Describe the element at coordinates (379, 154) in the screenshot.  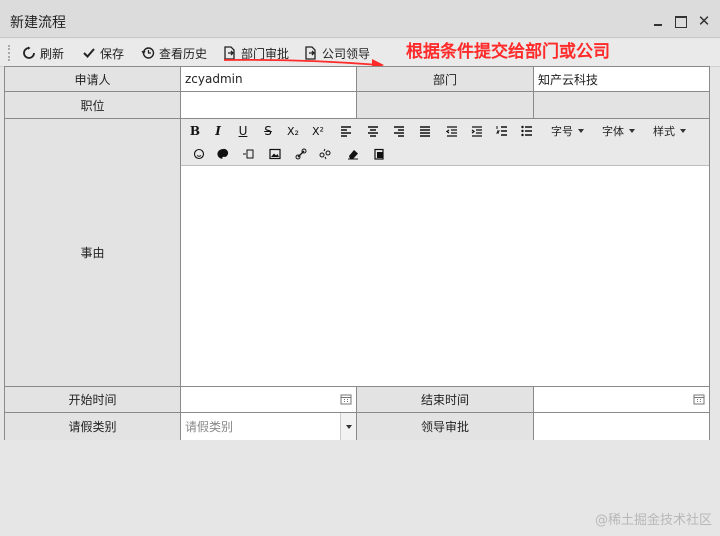
I see `paste-icon` at that location.